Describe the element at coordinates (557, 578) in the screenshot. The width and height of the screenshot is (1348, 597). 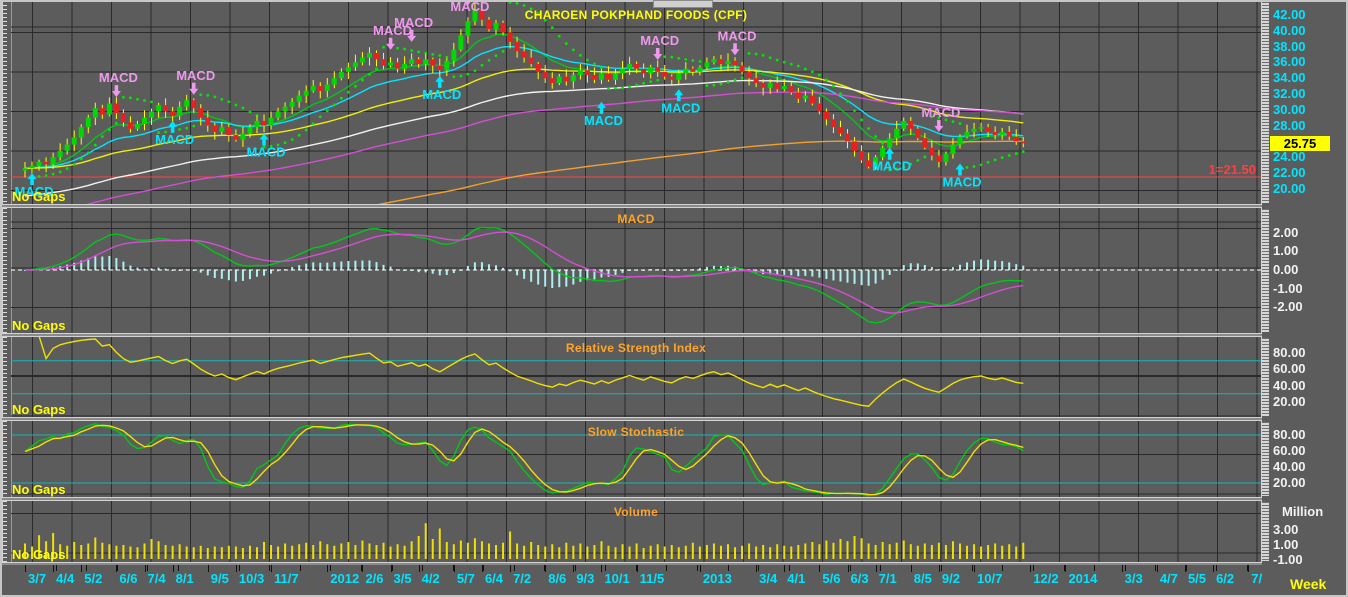
I see `date-tick-label: 8/6` at that location.